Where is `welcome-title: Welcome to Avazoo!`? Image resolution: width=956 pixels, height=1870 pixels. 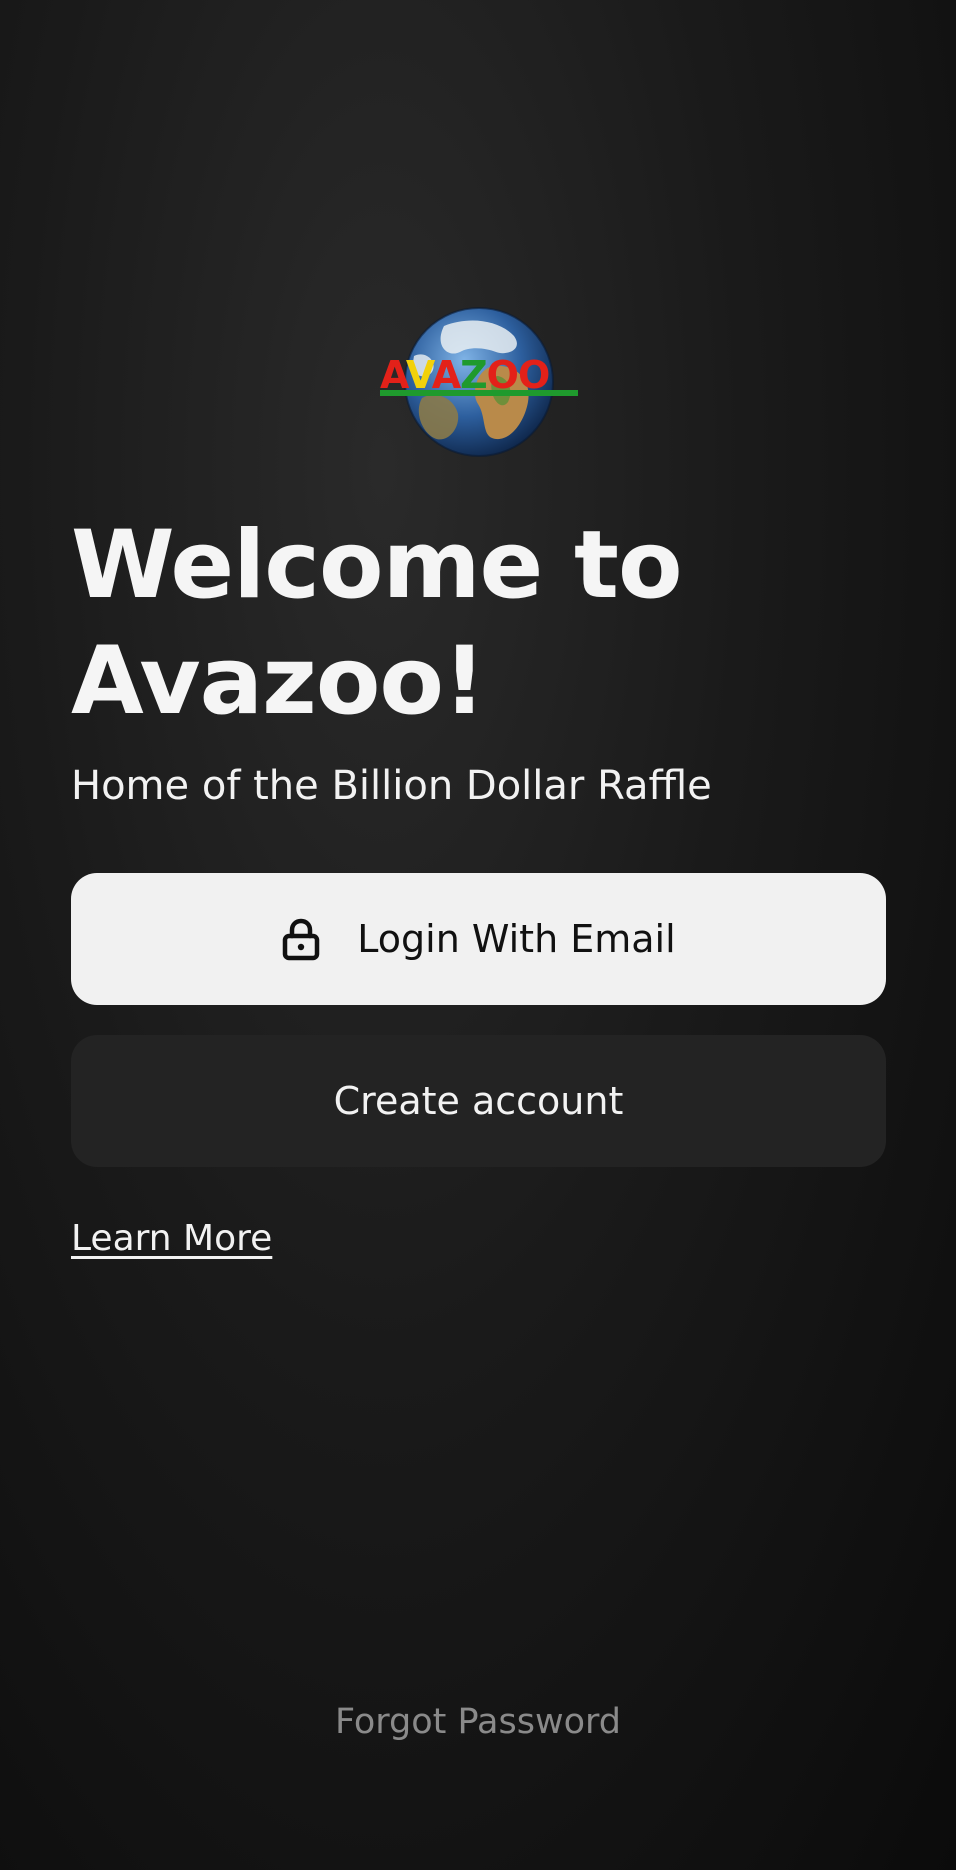 welcome-title: Welcome to Avazoo! is located at coordinates (481, 624).